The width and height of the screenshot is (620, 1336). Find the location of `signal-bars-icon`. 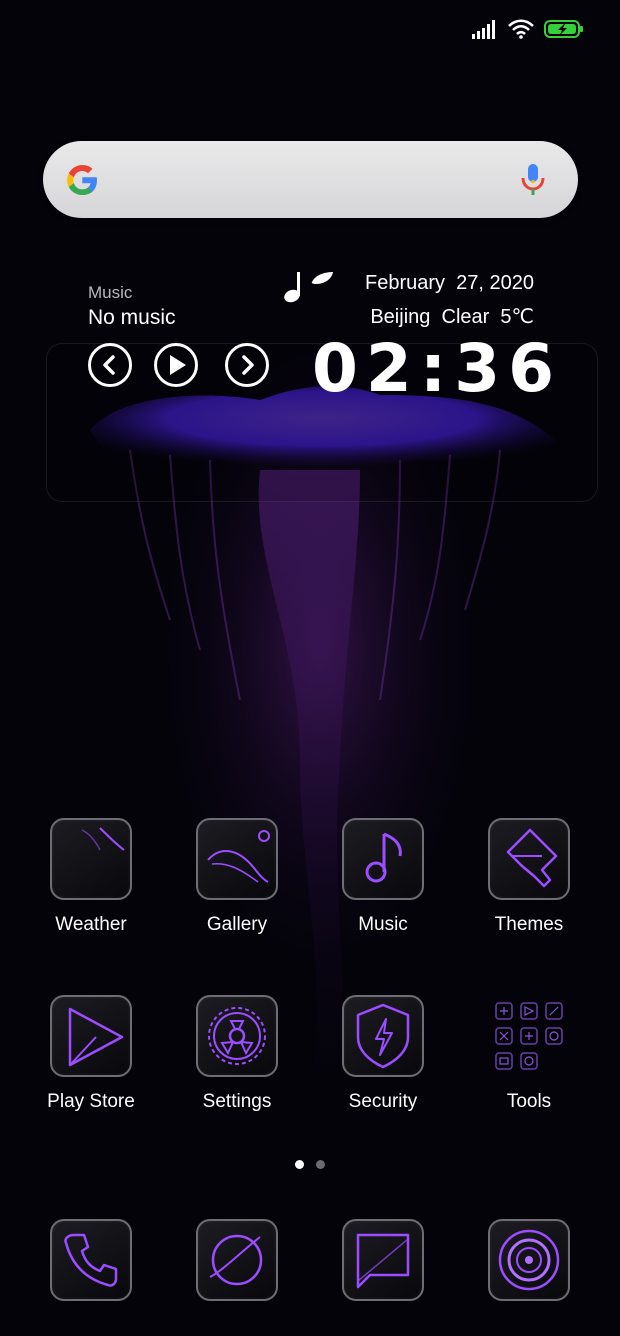

signal-bars-icon is located at coordinates (483, 29).